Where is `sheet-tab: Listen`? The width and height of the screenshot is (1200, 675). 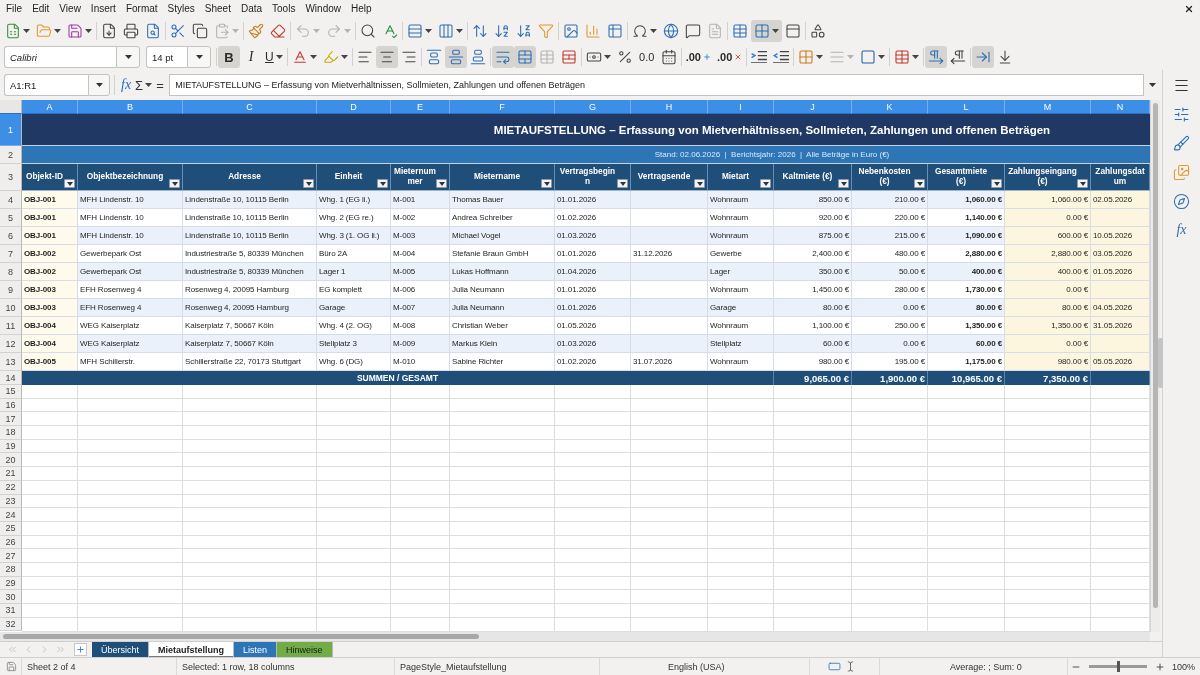
sheet-tab: Listen is located at coordinates (256, 649).